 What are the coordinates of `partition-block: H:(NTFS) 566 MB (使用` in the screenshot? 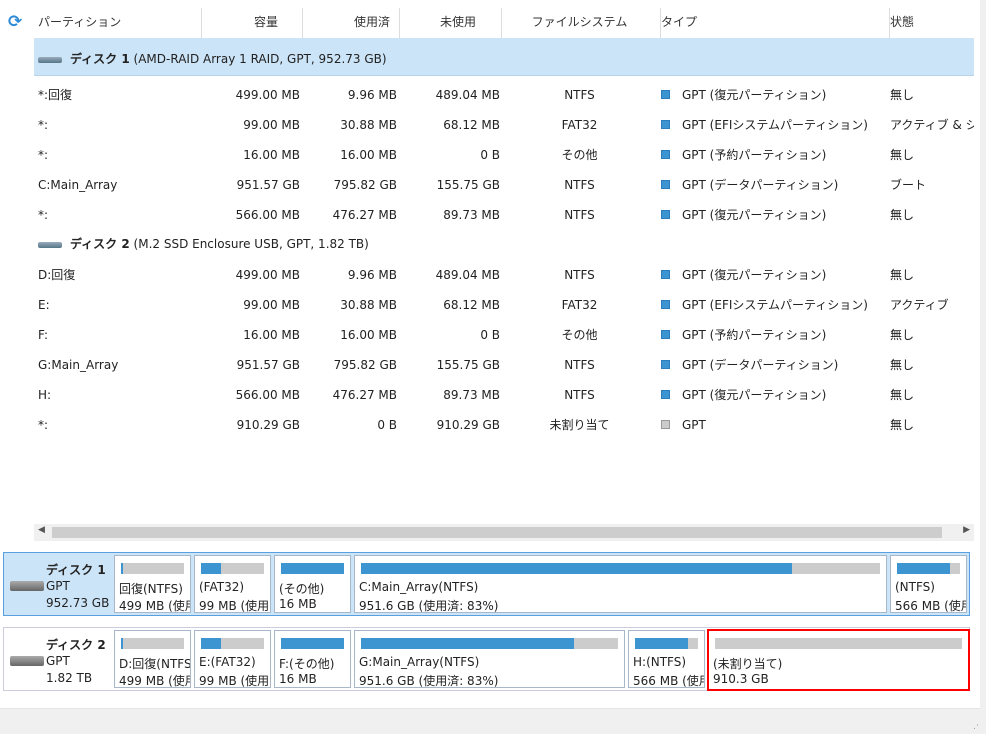 It's located at (666, 659).